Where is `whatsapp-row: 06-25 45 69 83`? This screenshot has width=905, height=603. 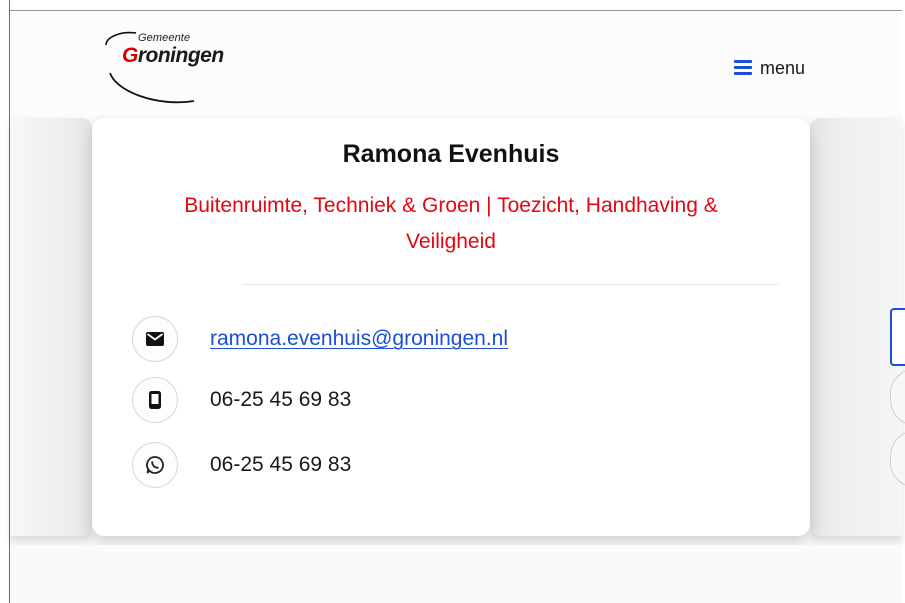
whatsapp-row: 06-25 45 69 83 is located at coordinates (241, 465).